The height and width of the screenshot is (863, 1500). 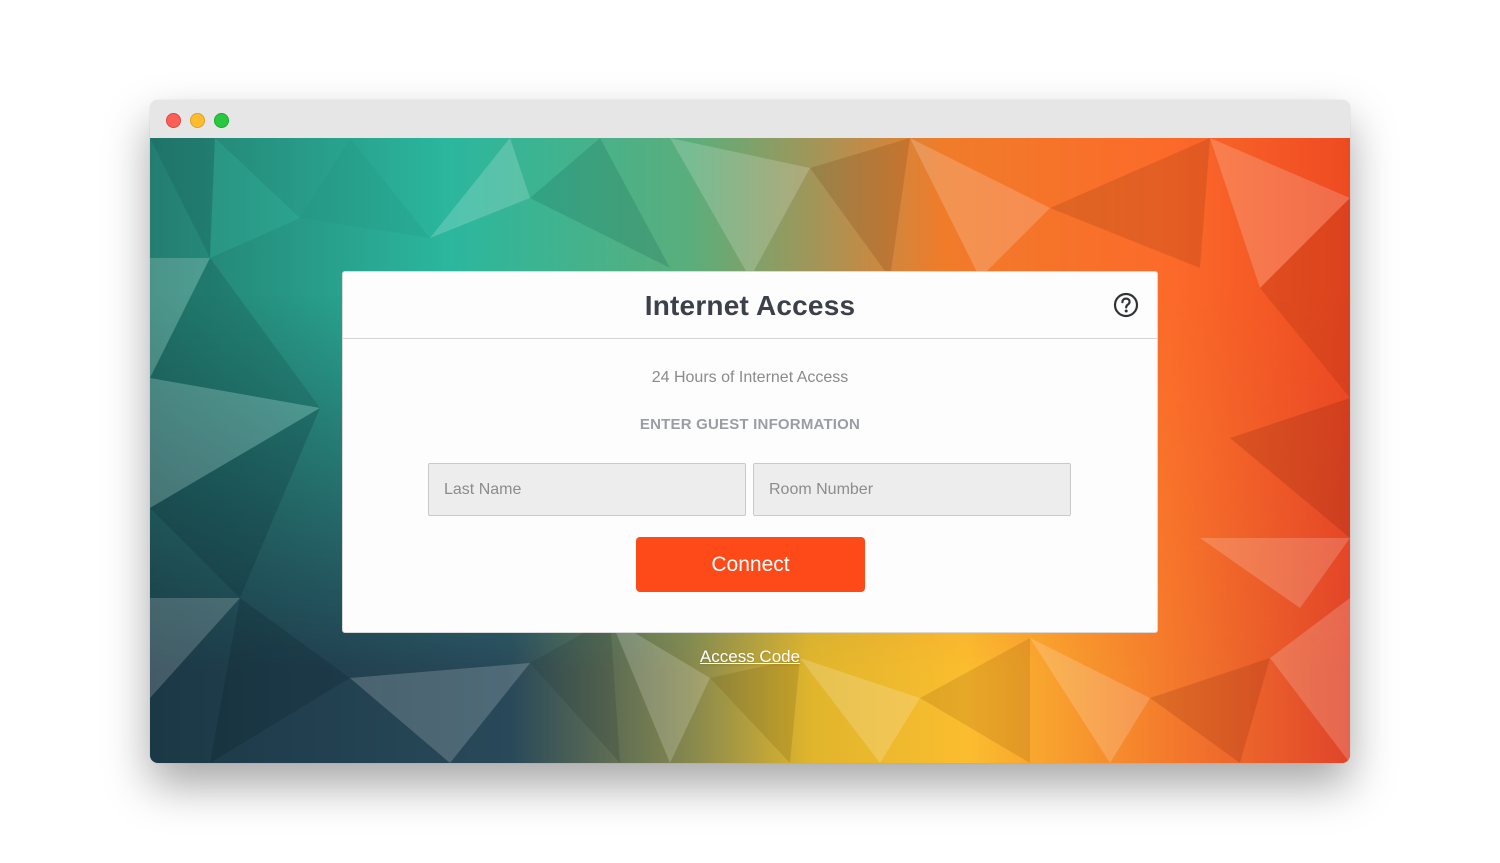 I want to click on minimize-window-button, so click(x=197, y=120).